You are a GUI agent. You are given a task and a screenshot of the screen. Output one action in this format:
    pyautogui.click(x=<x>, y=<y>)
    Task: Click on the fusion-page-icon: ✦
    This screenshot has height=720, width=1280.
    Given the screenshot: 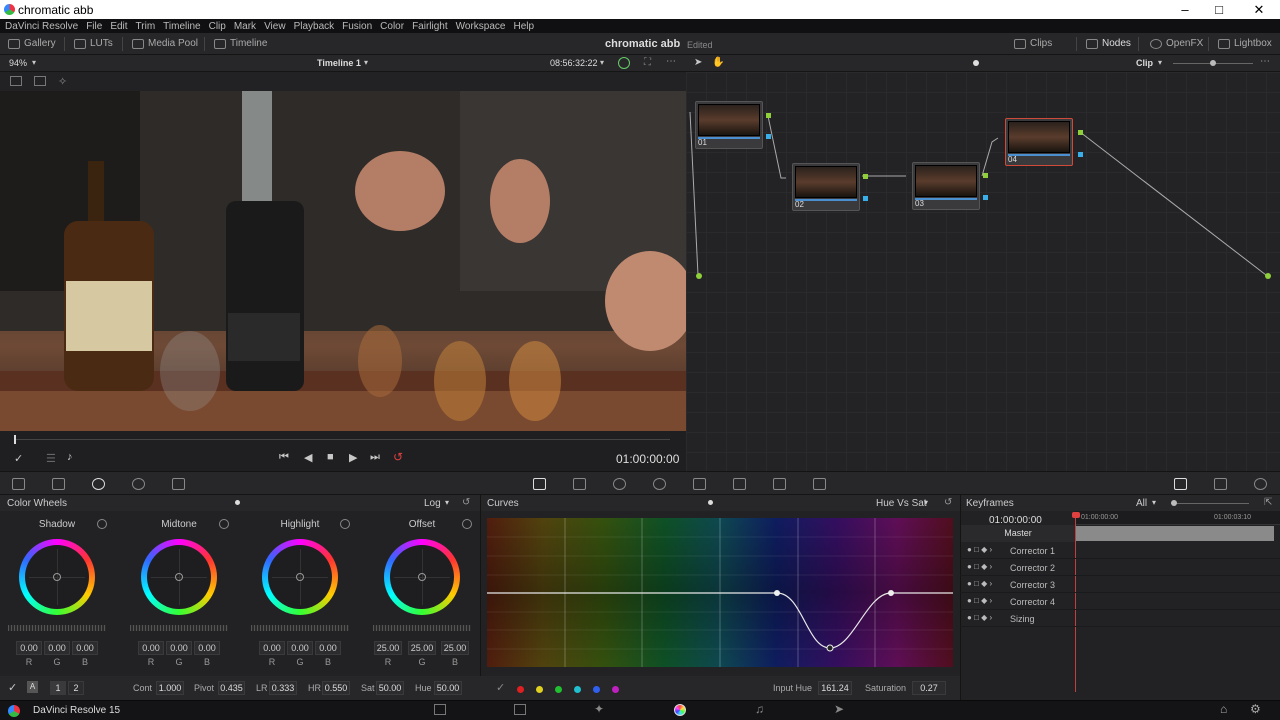 What is the action you would take?
    pyautogui.click(x=599, y=709)
    